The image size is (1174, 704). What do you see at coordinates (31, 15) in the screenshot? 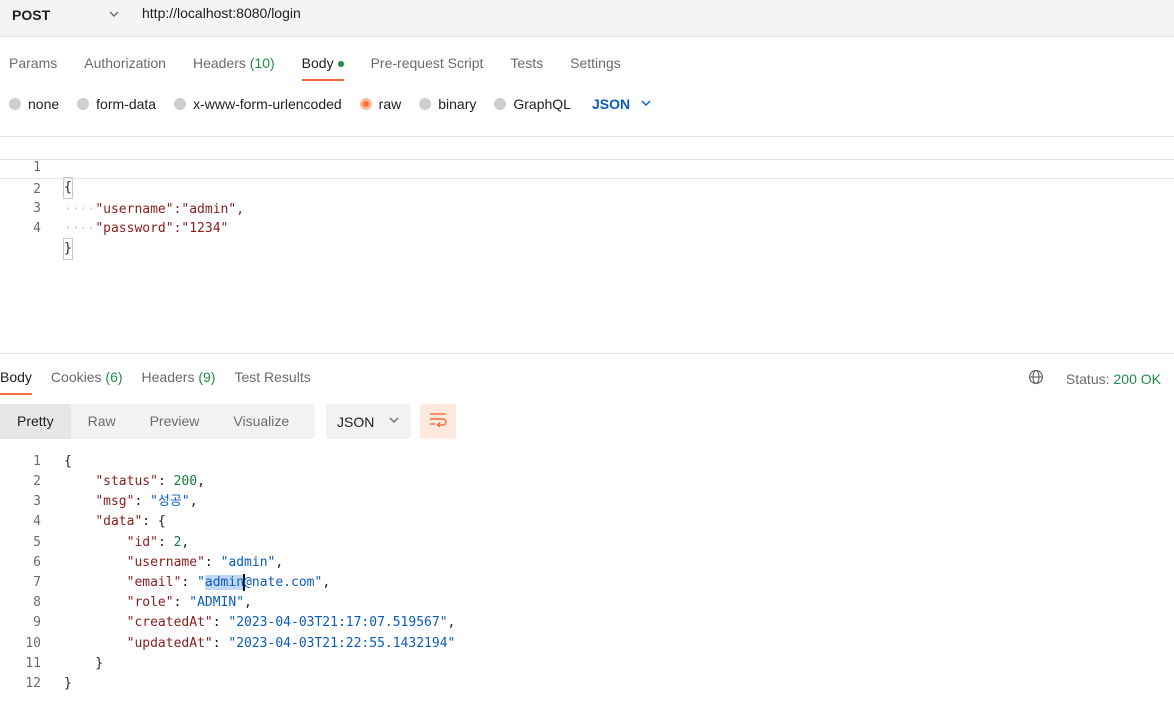
I see `method-label: POST` at bounding box center [31, 15].